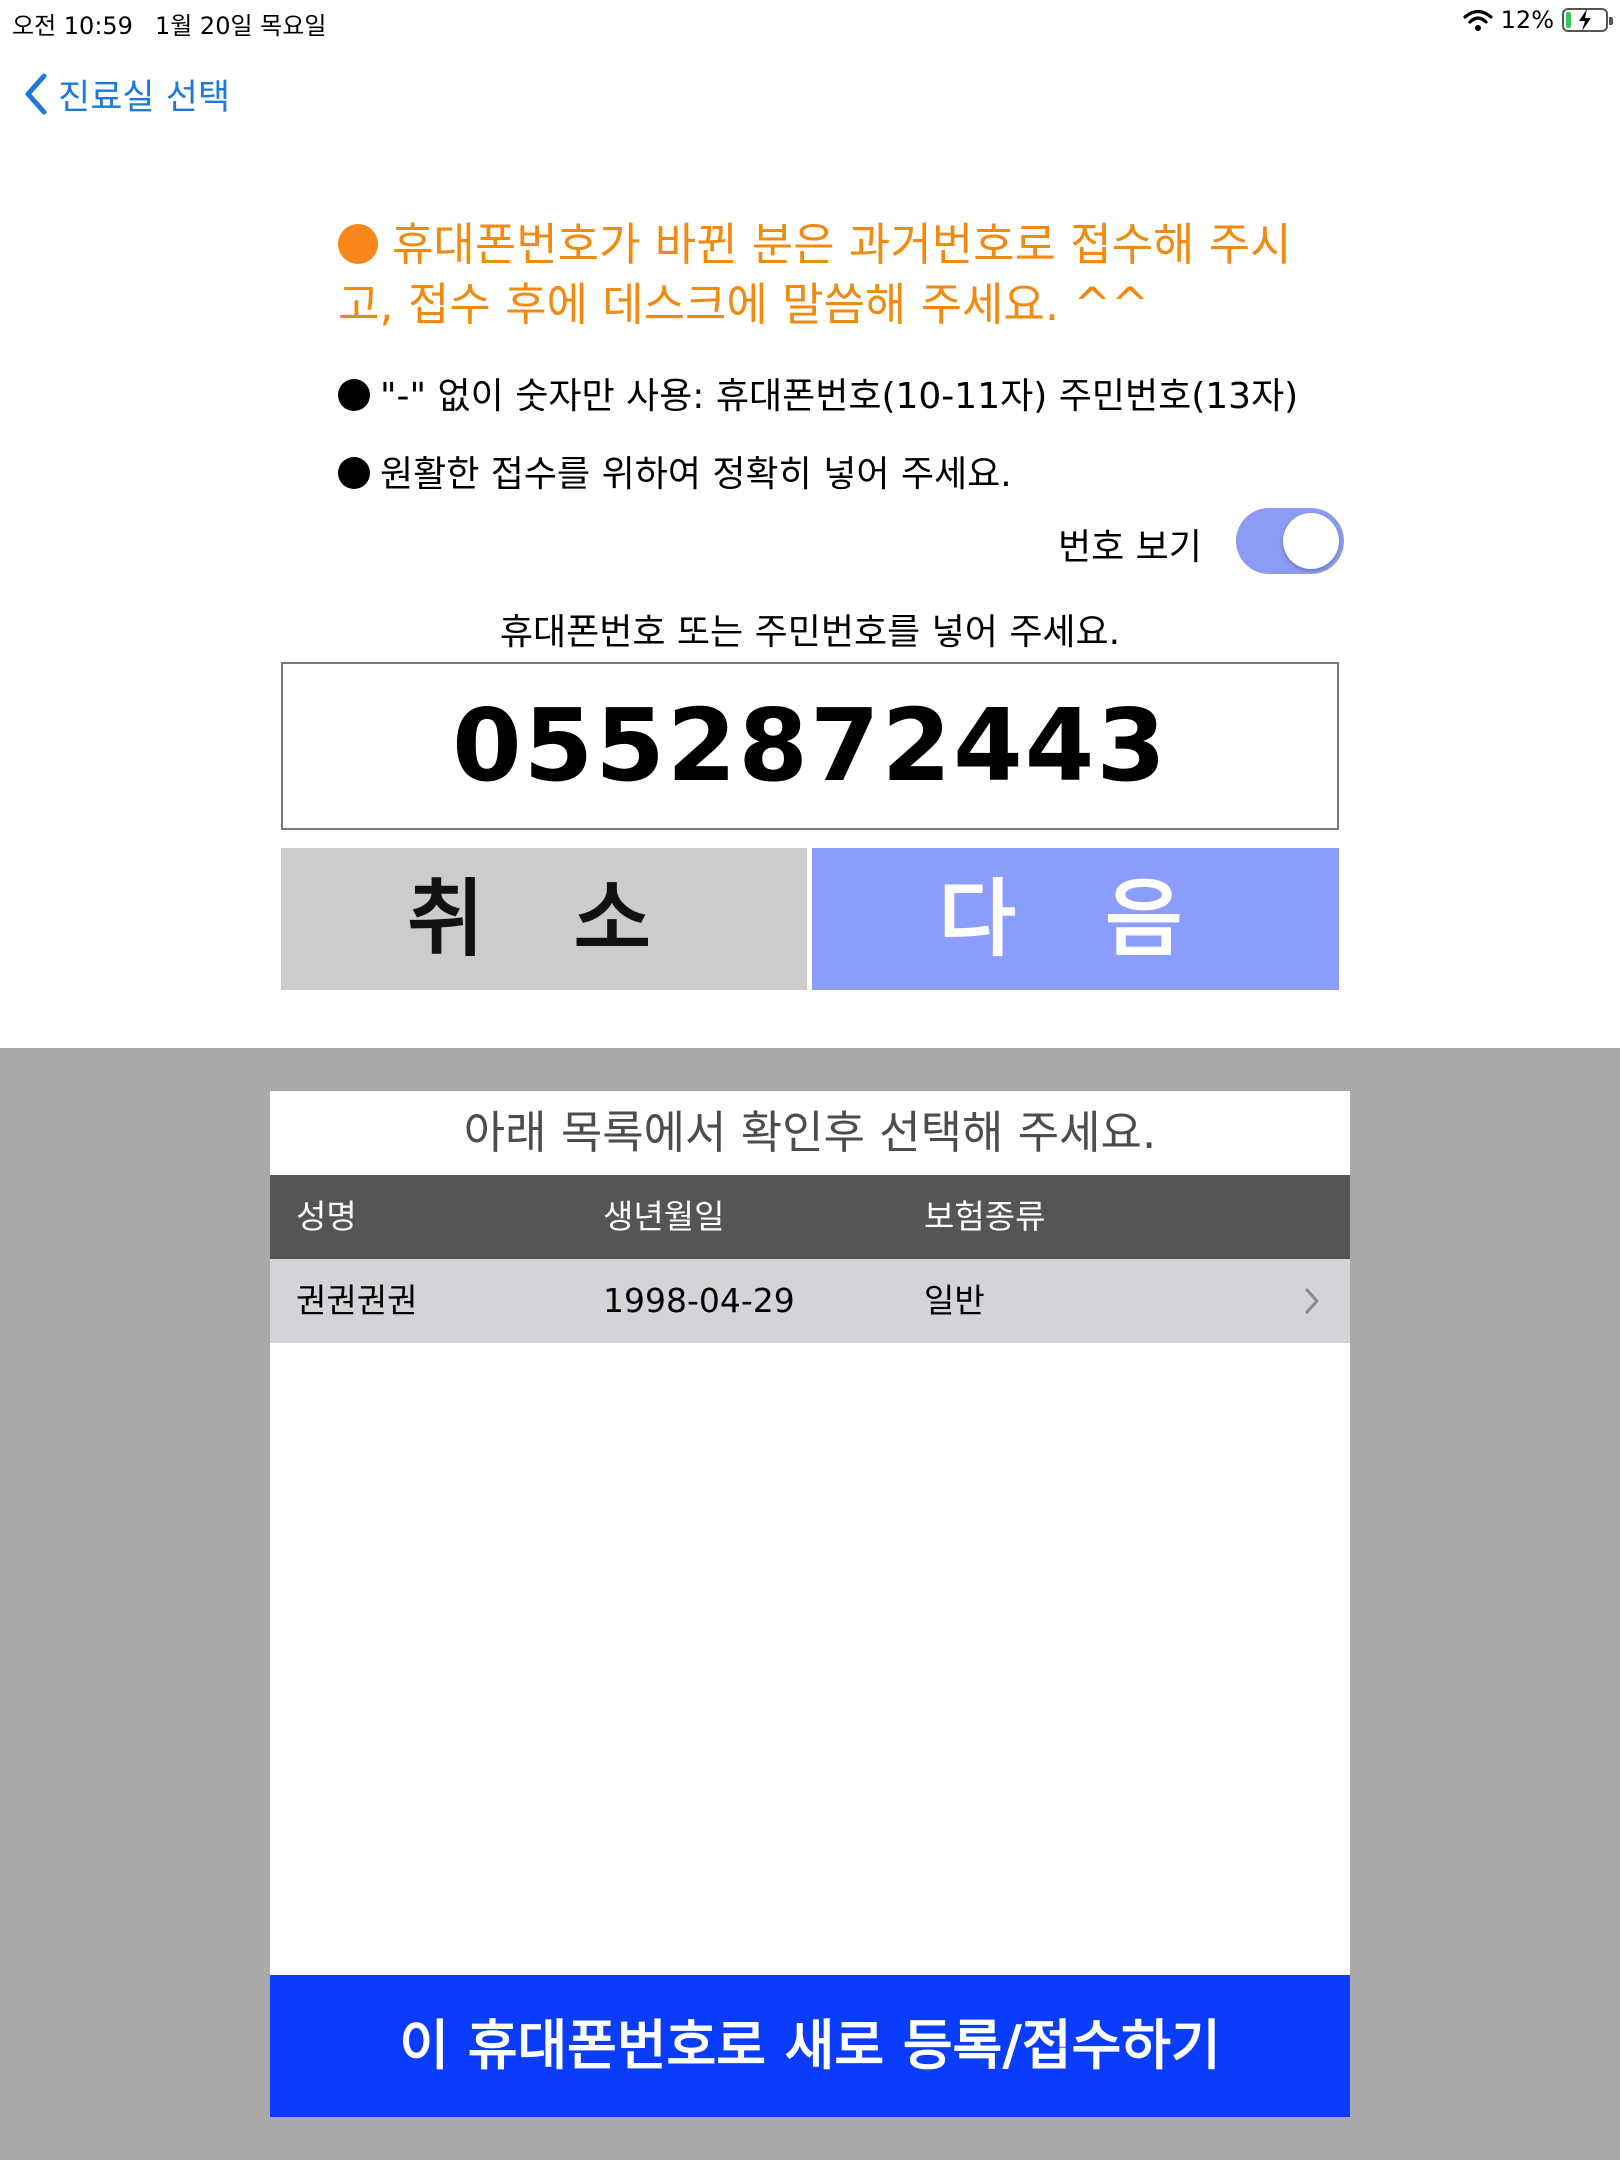 This screenshot has width=1620, height=2160. Describe the element at coordinates (326, 1216) in the screenshot. I see `header-name: 성명` at that location.